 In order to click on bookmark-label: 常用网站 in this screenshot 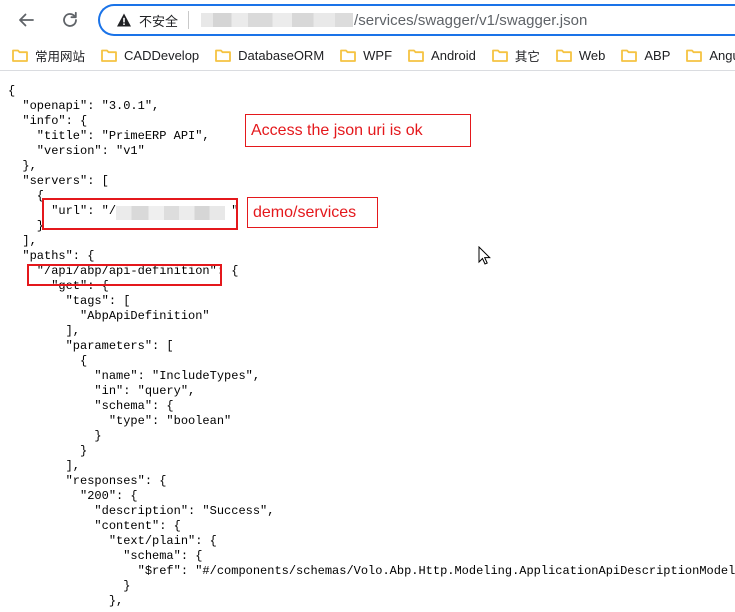, I will do `click(60, 56)`.